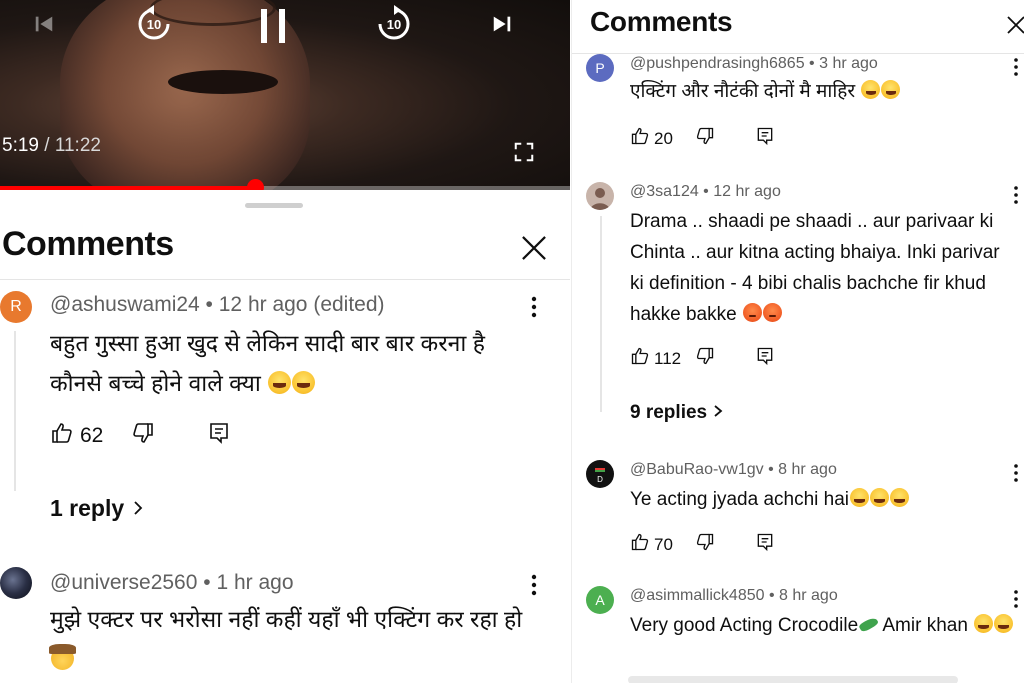 The width and height of the screenshot is (1024, 683). I want to click on comment-actions: 20, so click(702, 138).